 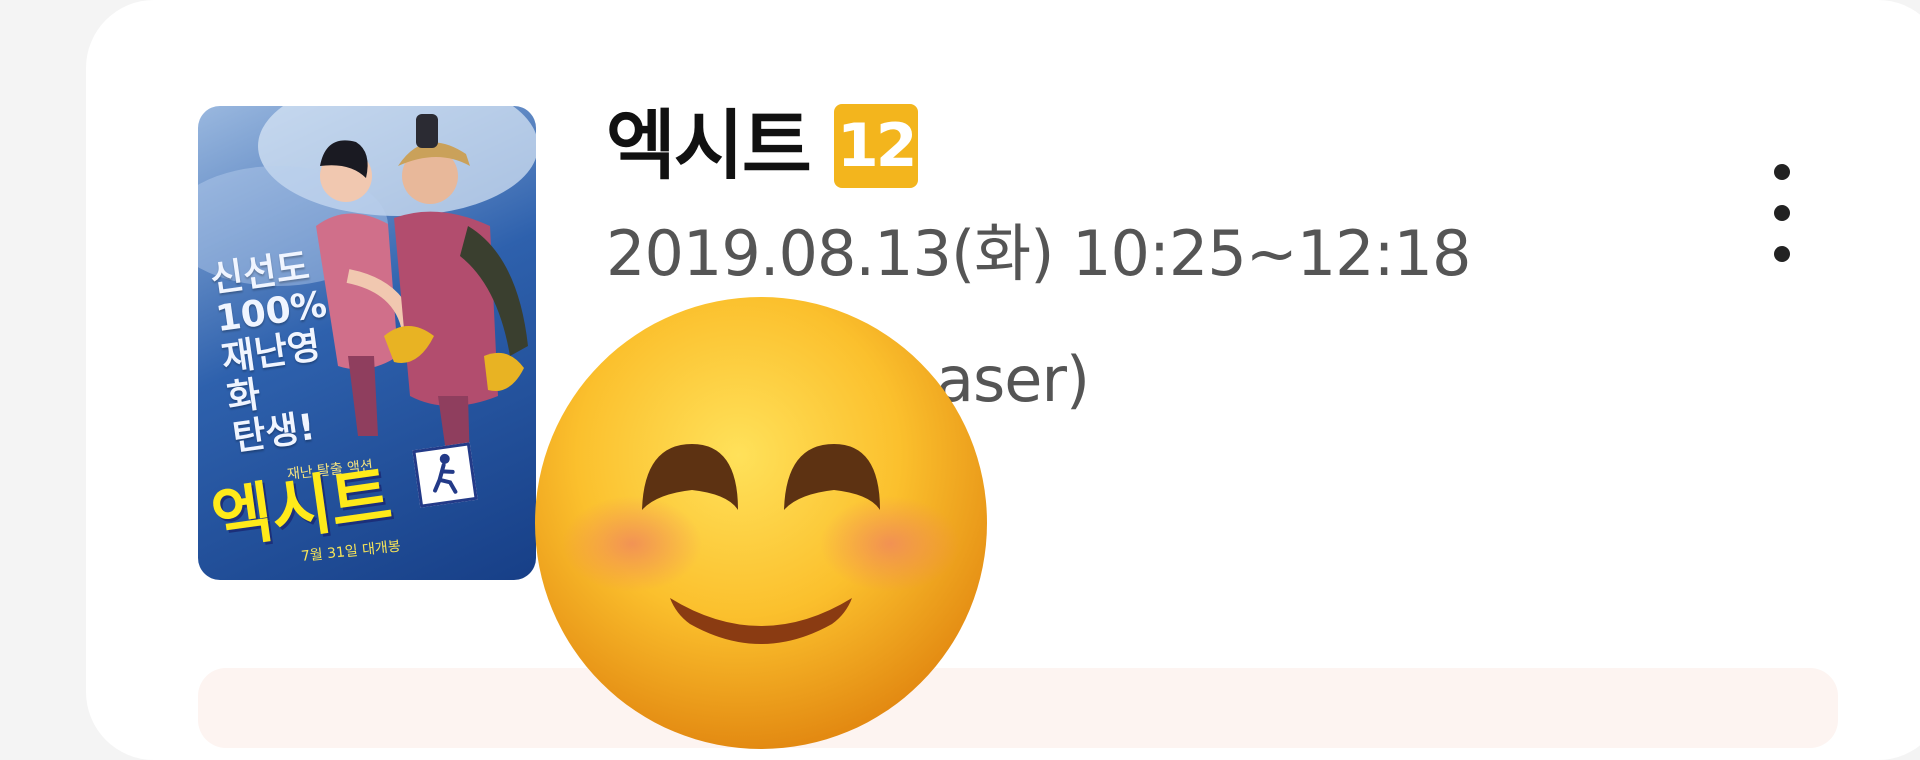 I want to click on smiling-face-emoji-icon, so click(x=761, y=523).